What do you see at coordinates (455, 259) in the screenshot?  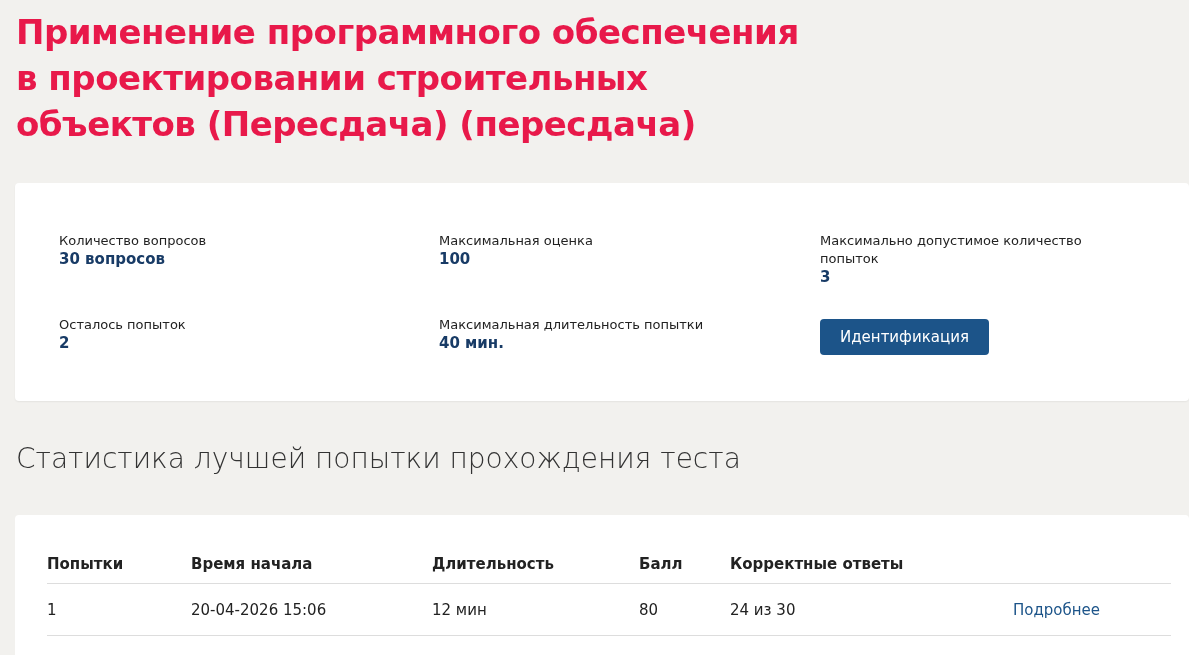 I see `field-value: 100` at bounding box center [455, 259].